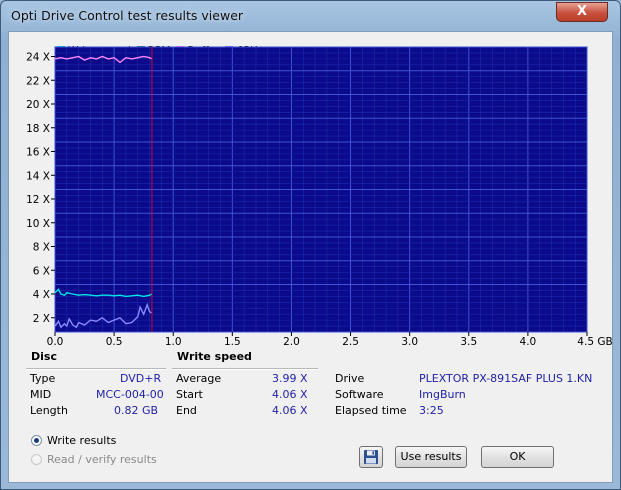 Image resolution: width=621 pixels, height=490 pixels. Describe the element at coordinates (290, 378) in the screenshot. I see `average-value: 3.99 X` at that location.